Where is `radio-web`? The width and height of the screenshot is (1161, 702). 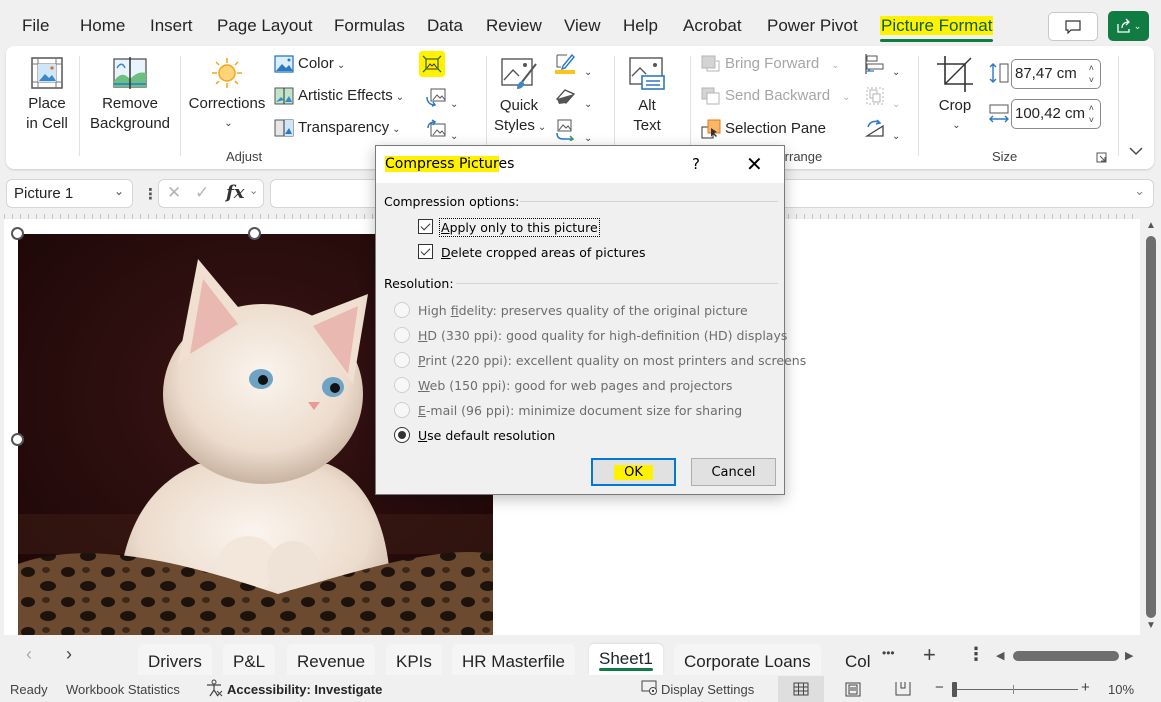
radio-web is located at coordinates (402, 385).